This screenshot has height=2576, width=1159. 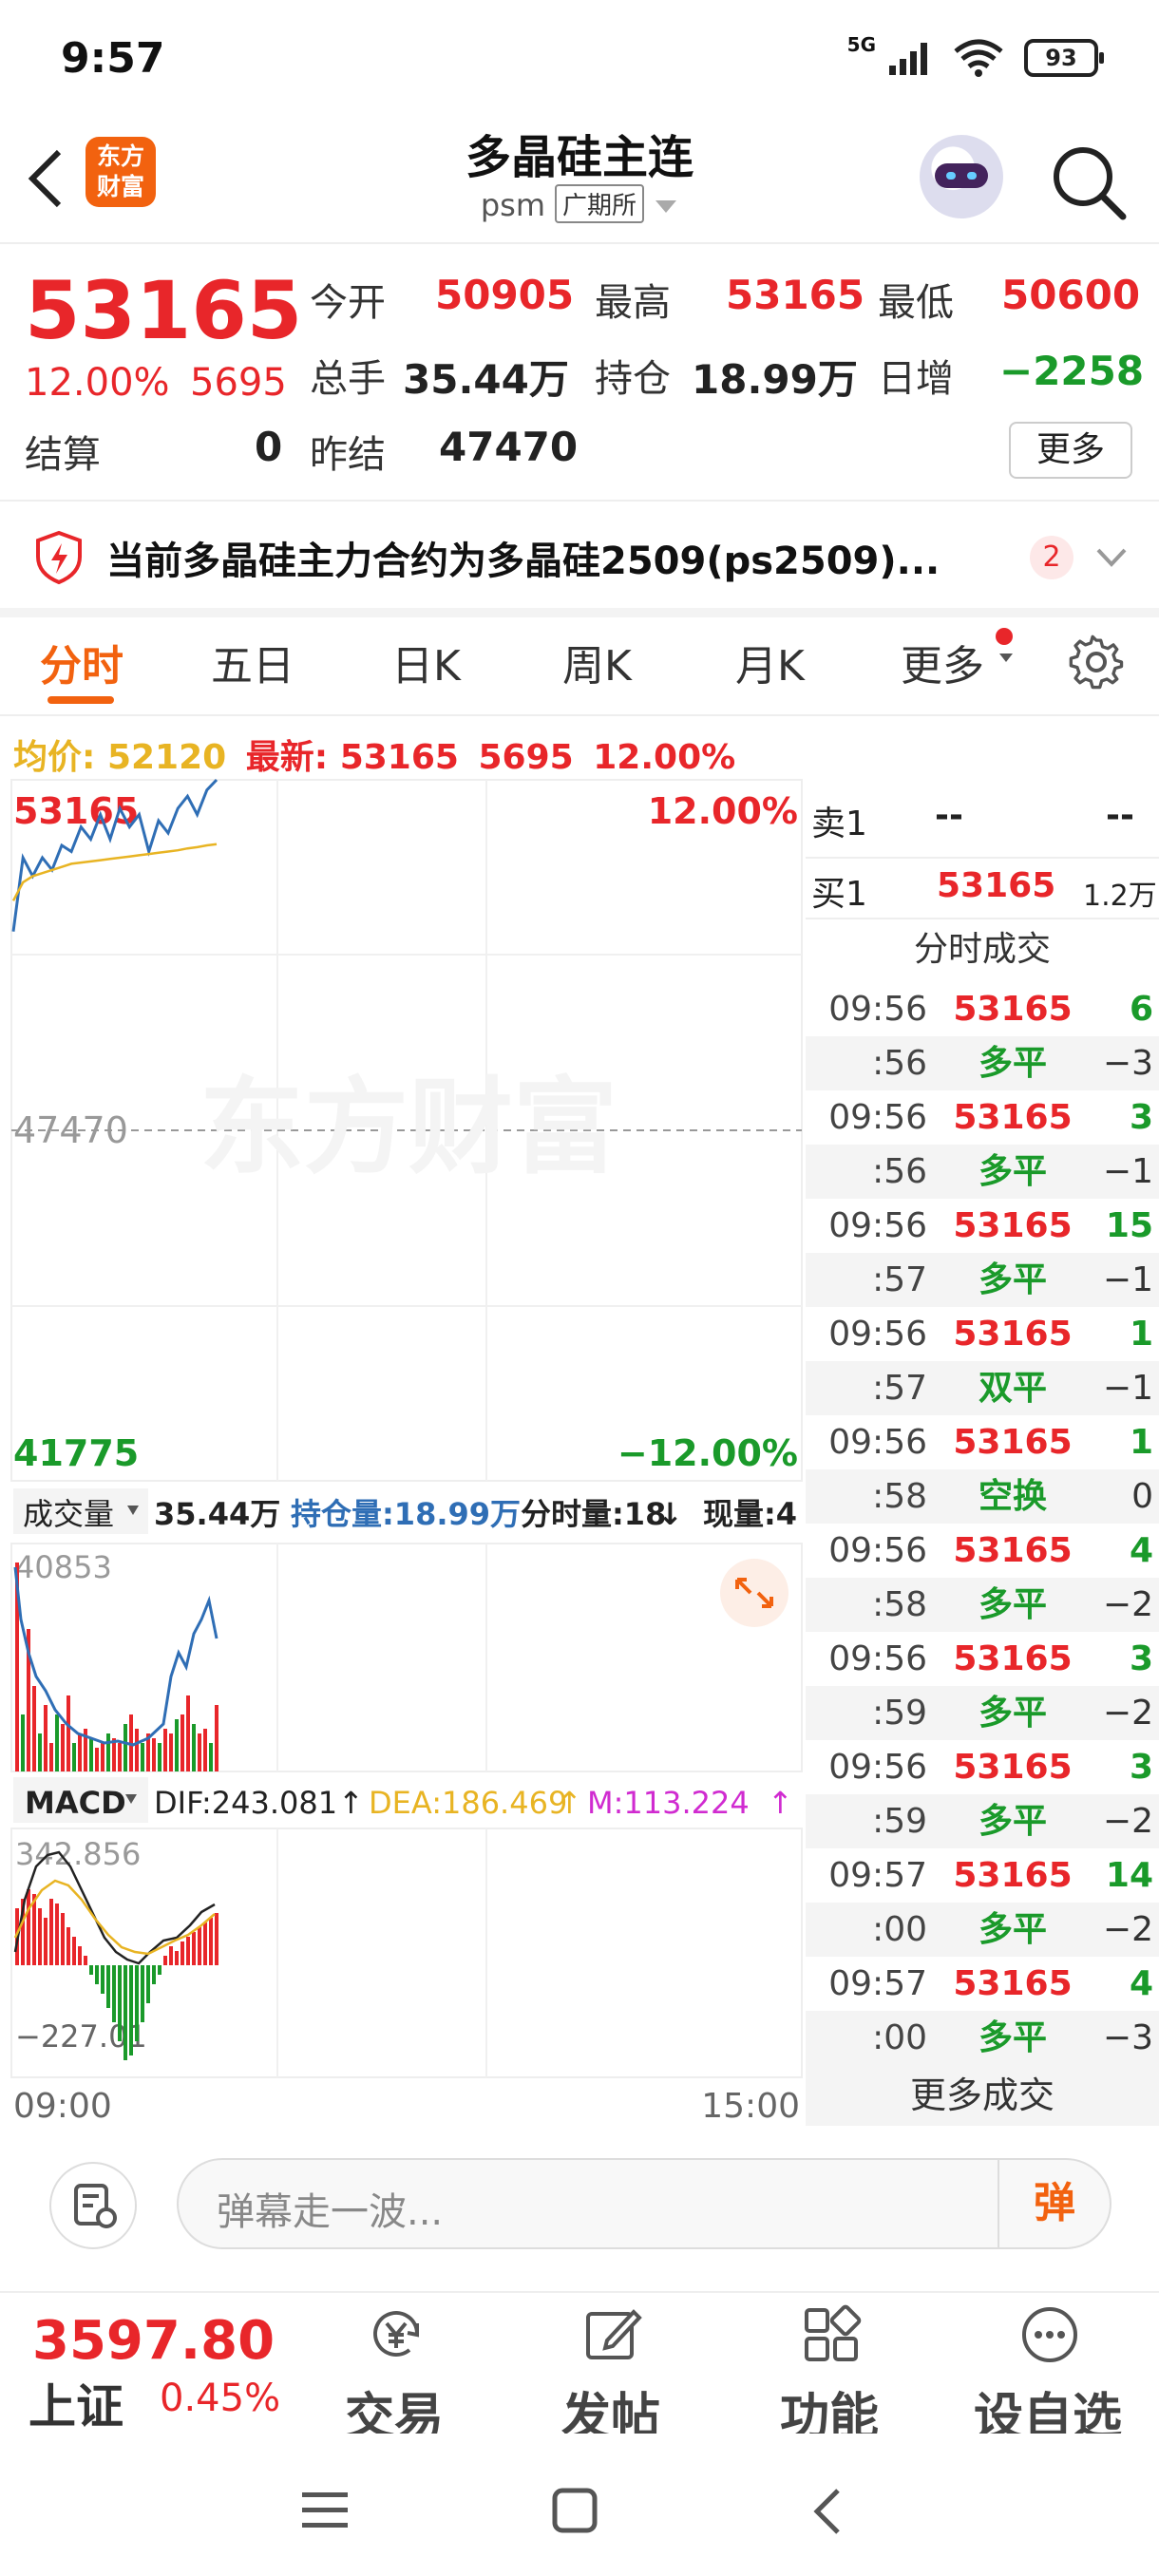 What do you see at coordinates (982, 2095) in the screenshot?
I see `more-trades-button: 更多成交` at bounding box center [982, 2095].